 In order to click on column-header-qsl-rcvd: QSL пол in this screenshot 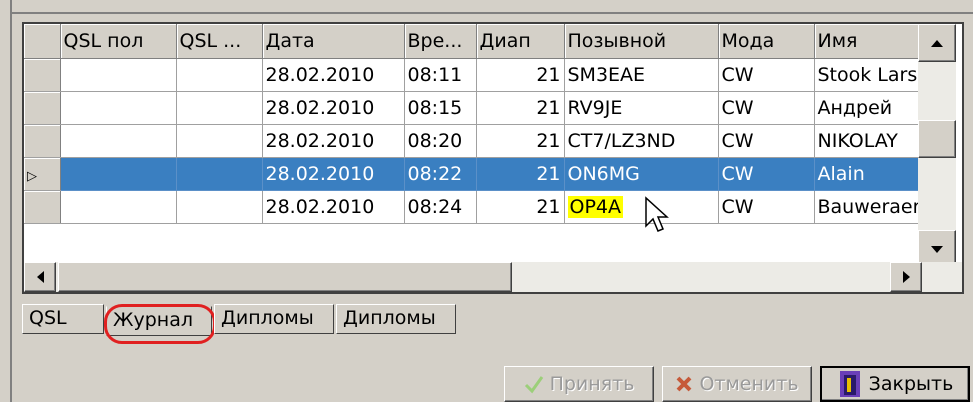, I will do `click(118, 41)`.